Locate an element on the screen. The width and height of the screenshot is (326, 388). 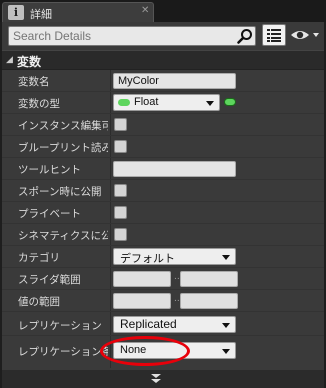
replication-condition-dropdown: None is located at coordinates (174, 350).